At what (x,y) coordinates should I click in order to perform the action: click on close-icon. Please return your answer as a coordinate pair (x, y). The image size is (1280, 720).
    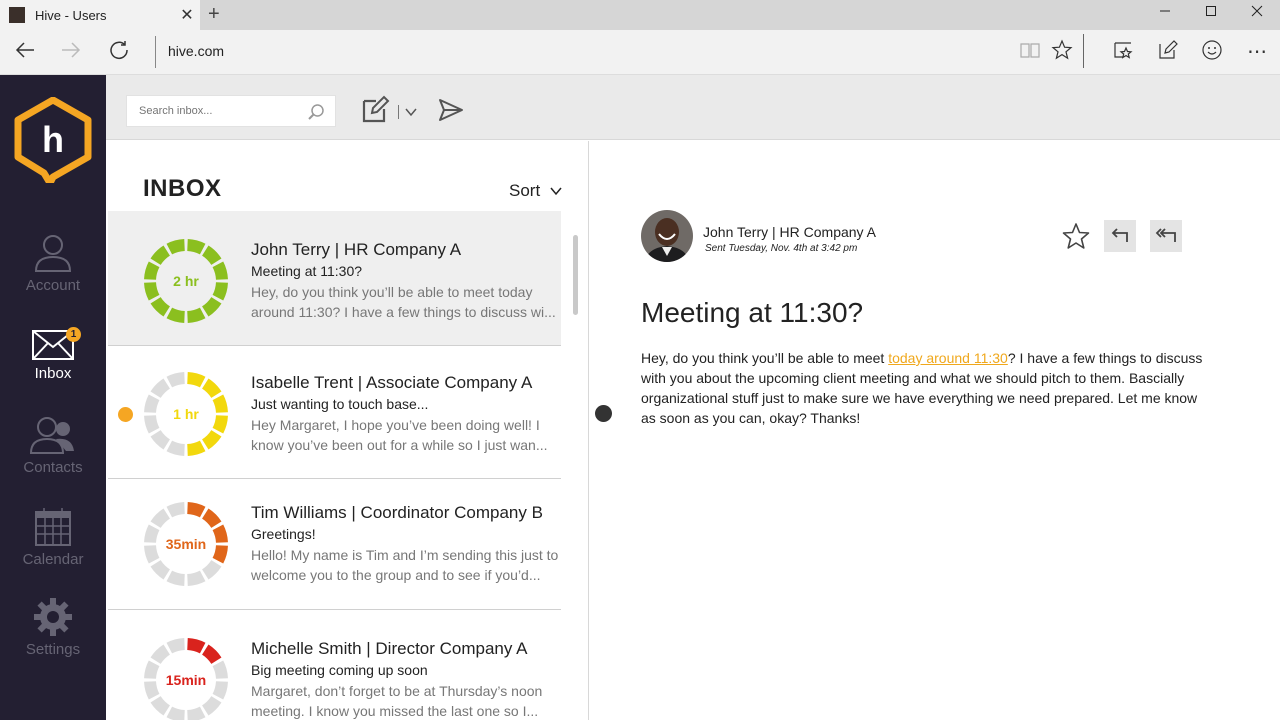
    Looking at the image, I should click on (1257, 11).